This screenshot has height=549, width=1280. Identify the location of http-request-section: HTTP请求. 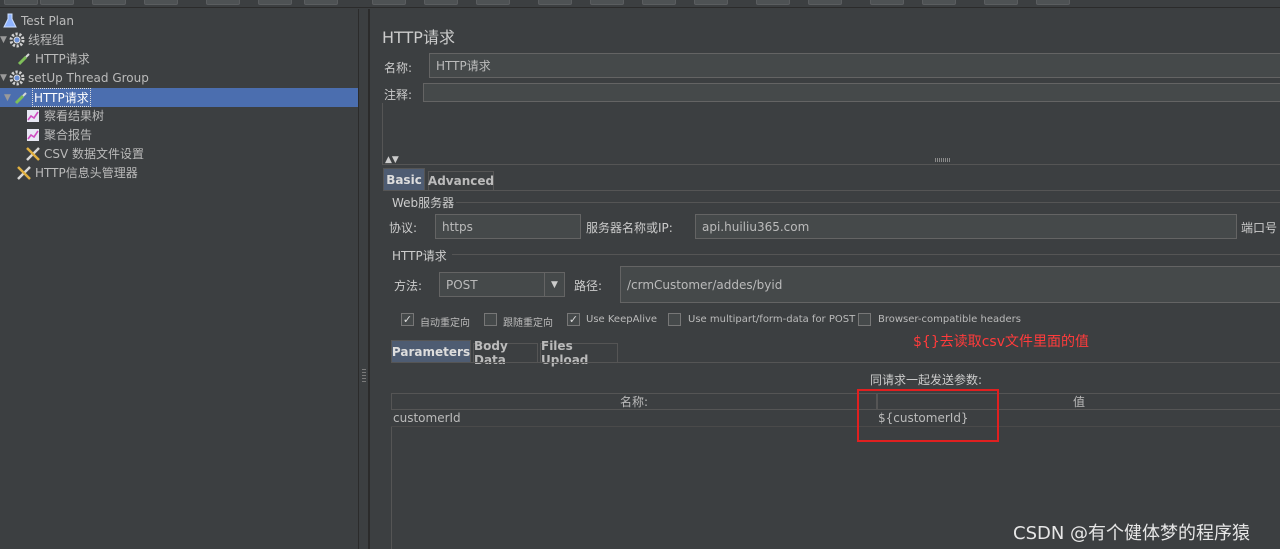
(419, 256).